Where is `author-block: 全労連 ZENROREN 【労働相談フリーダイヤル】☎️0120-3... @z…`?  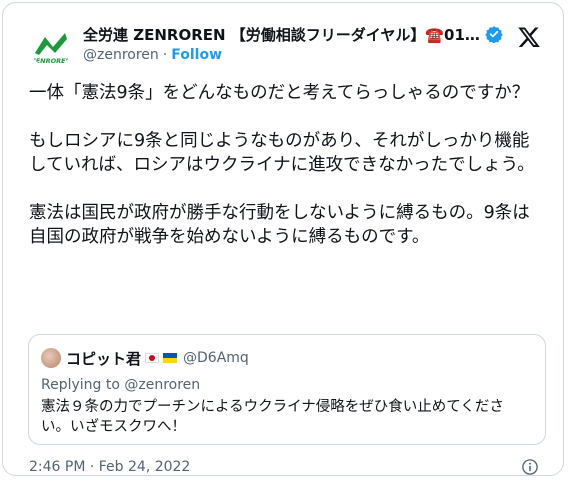 author-block: 全労連 ZENROREN 【労働相談フリーダイヤル】☎️0120-3... @z… is located at coordinates (293, 44).